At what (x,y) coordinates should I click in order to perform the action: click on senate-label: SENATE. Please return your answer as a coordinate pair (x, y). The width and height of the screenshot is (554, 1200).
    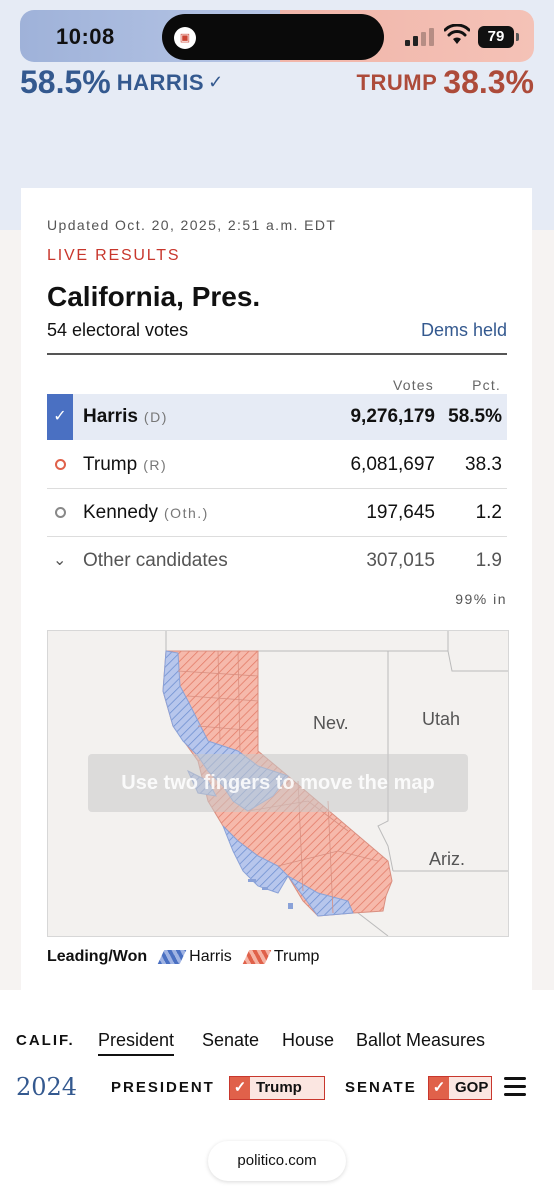
    Looking at the image, I should click on (381, 1087).